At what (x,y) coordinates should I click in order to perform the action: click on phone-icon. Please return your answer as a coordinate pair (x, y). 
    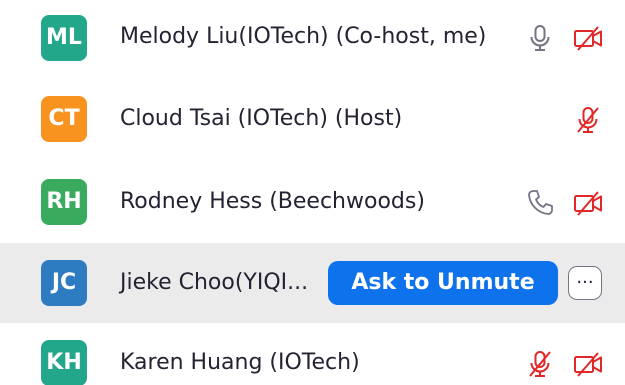
    Looking at the image, I should click on (540, 203).